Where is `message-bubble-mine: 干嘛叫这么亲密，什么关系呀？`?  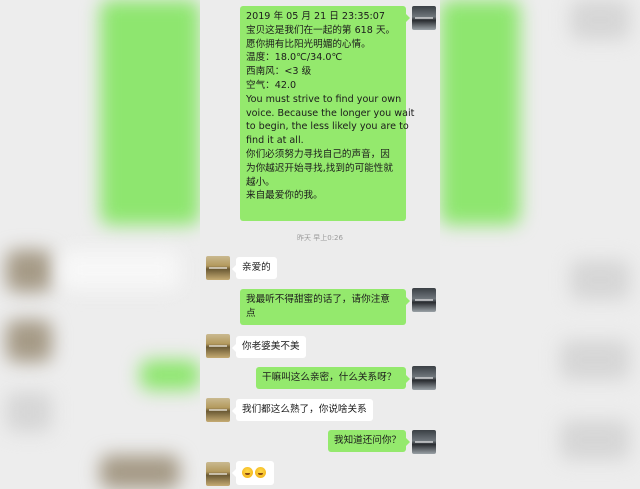
message-bubble-mine: 干嘛叫这么亲密，什么关系呀？ is located at coordinates (333, 378).